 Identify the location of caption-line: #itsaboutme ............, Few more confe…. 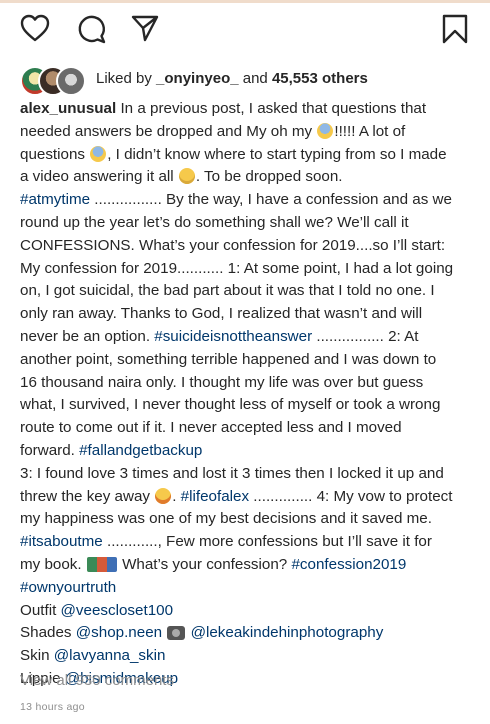
(247, 542).